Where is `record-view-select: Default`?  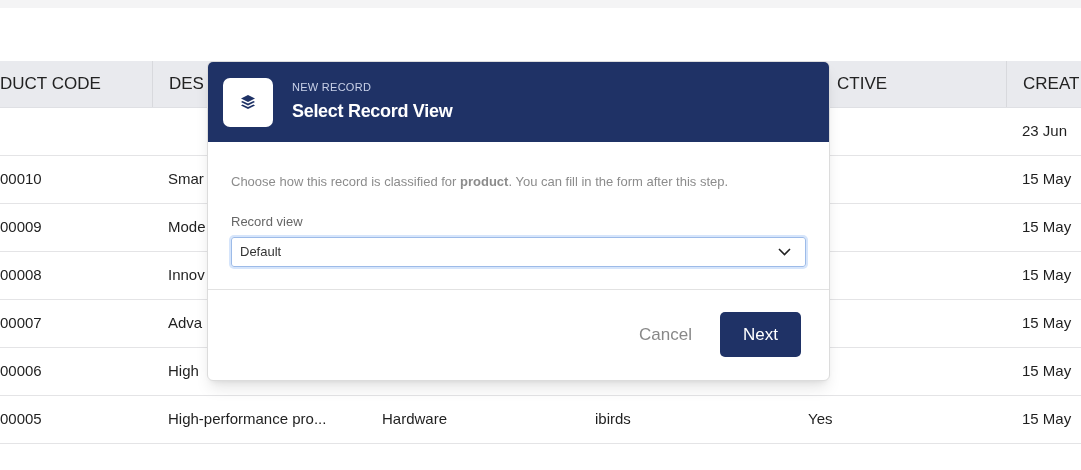 record-view-select: Default is located at coordinates (518, 252).